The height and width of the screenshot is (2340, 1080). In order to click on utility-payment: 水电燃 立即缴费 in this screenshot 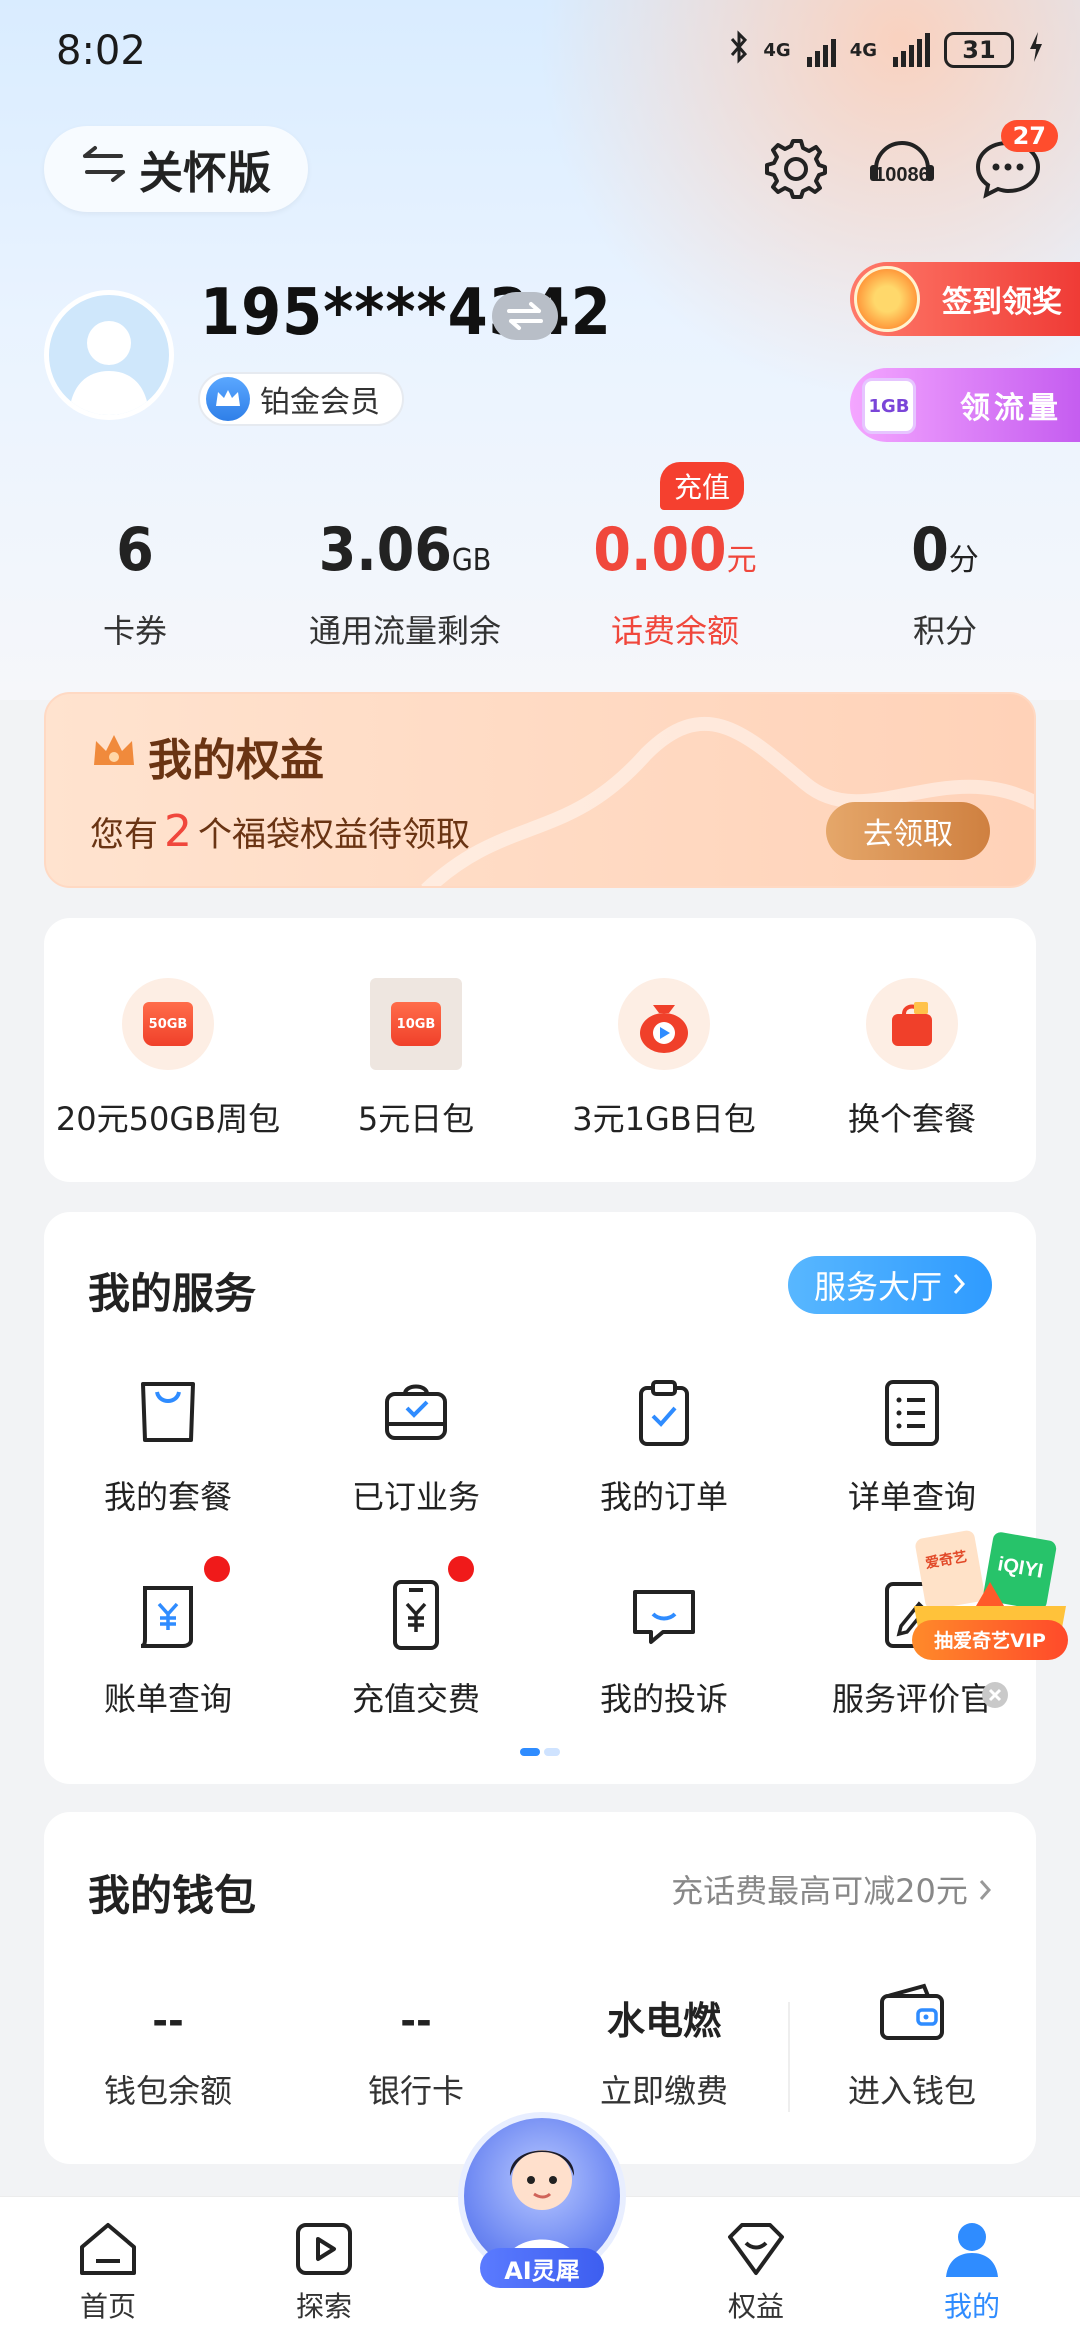, I will do `click(664, 2054)`.